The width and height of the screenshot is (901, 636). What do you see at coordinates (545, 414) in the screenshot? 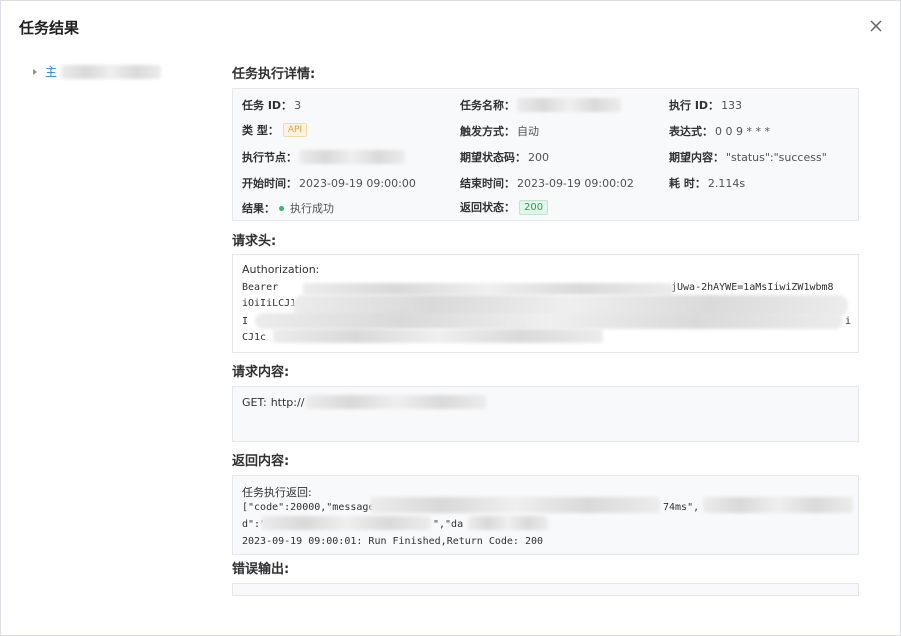
I see `request-box: GET: http://` at bounding box center [545, 414].